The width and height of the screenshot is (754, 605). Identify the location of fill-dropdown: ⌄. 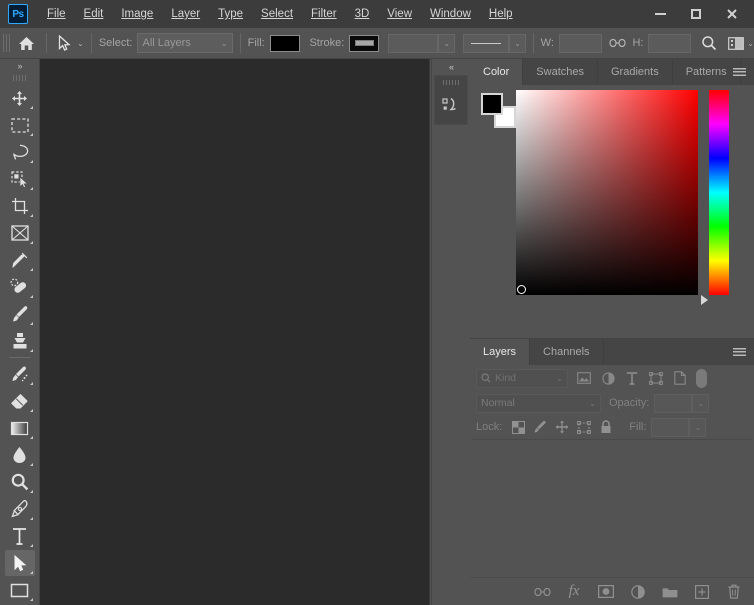
(698, 427).